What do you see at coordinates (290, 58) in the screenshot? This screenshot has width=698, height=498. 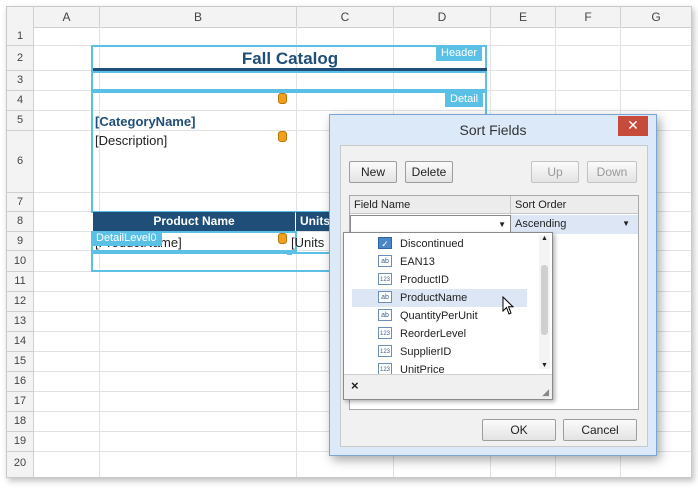 I see `catalog-title: Fall Catalog` at bounding box center [290, 58].